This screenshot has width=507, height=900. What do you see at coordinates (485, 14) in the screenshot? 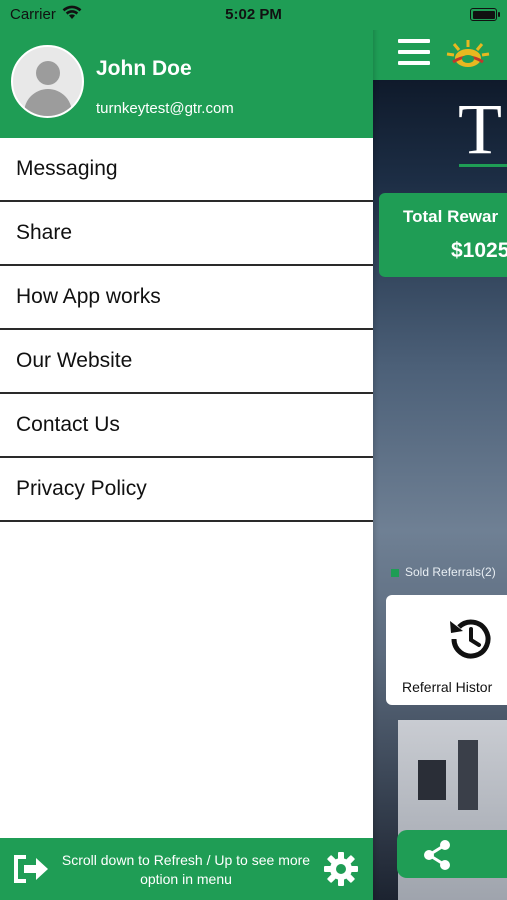
I see `battery-icon` at bounding box center [485, 14].